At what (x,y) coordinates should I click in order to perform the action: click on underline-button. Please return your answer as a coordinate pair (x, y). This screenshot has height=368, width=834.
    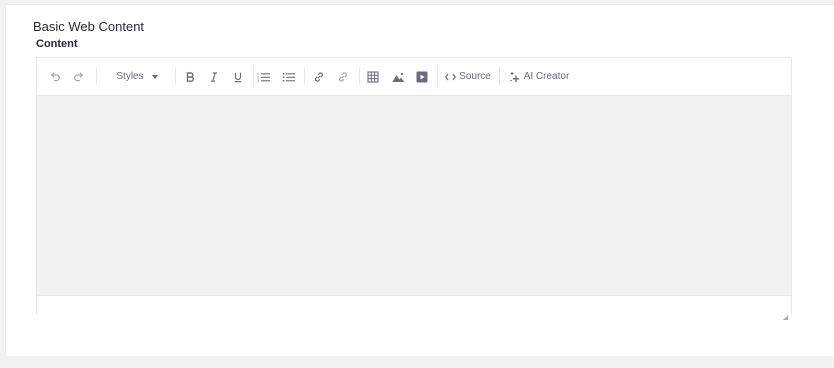
    Looking at the image, I should click on (238, 76).